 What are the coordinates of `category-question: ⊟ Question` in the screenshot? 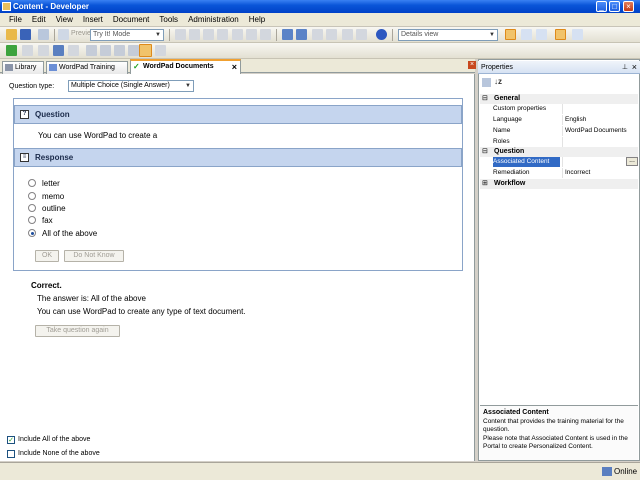 It's located at (559, 152).